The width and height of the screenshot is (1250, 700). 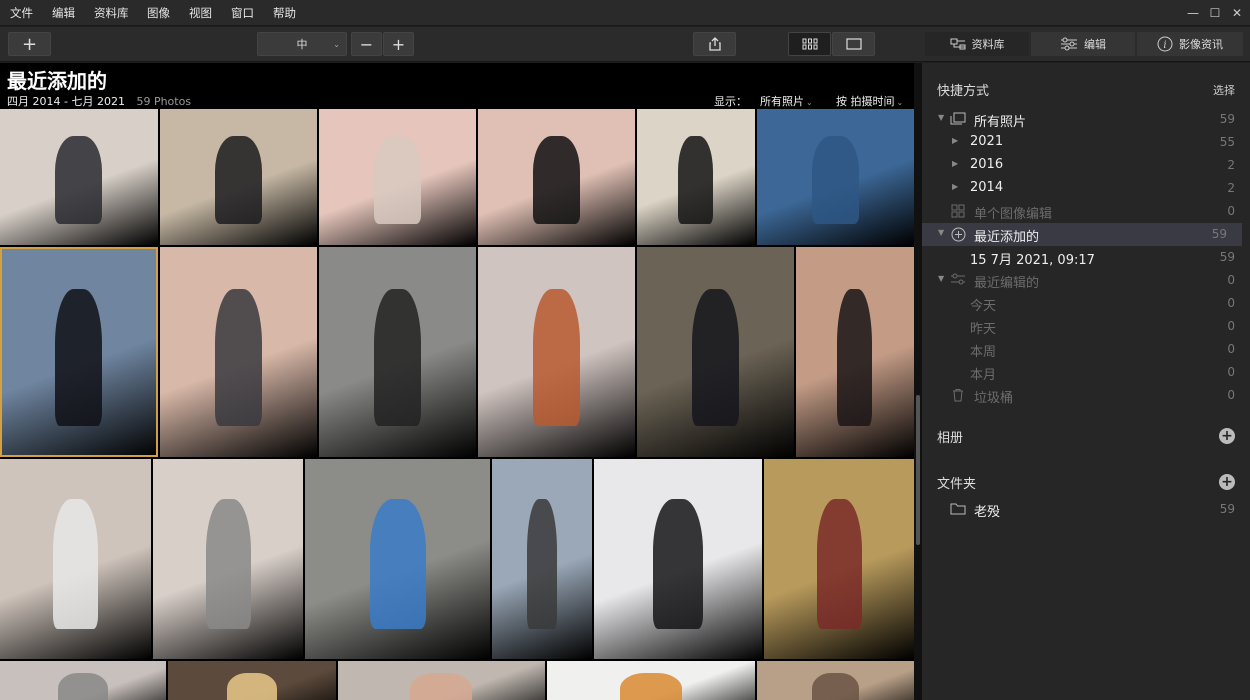 I want to click on tab-library: 资料库, so click(x=977, y=44).